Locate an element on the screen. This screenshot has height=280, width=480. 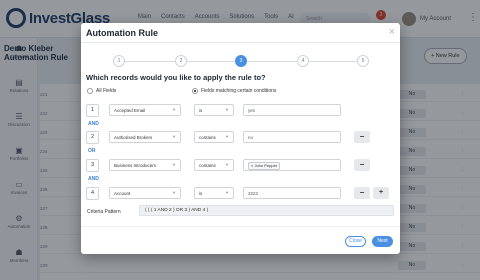
step-5: 5 is located at coordinates (363, 61).